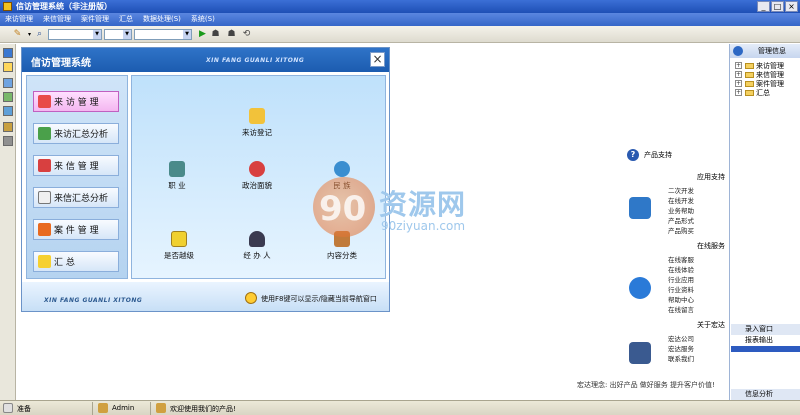 The width and height of the screenshot is (800, 415). What do you see at coordinates (711, 177) in the screenshot?
I see `section-app-support: 应用支持` at bounding box center [711, 177].